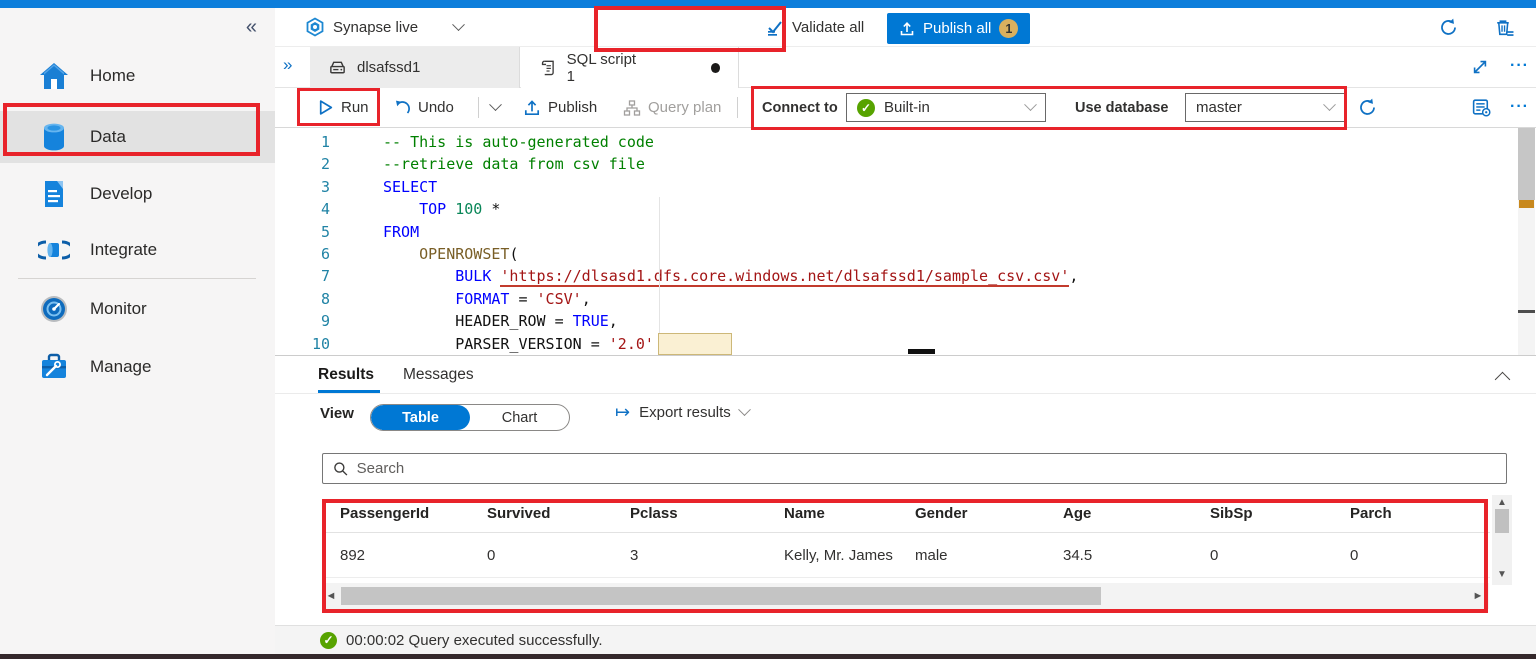 This screenshot has height=659, width=1536. Describe the element at coordinates (707, 513) in the screenshot. I see `column-header: Pclass` at that location.